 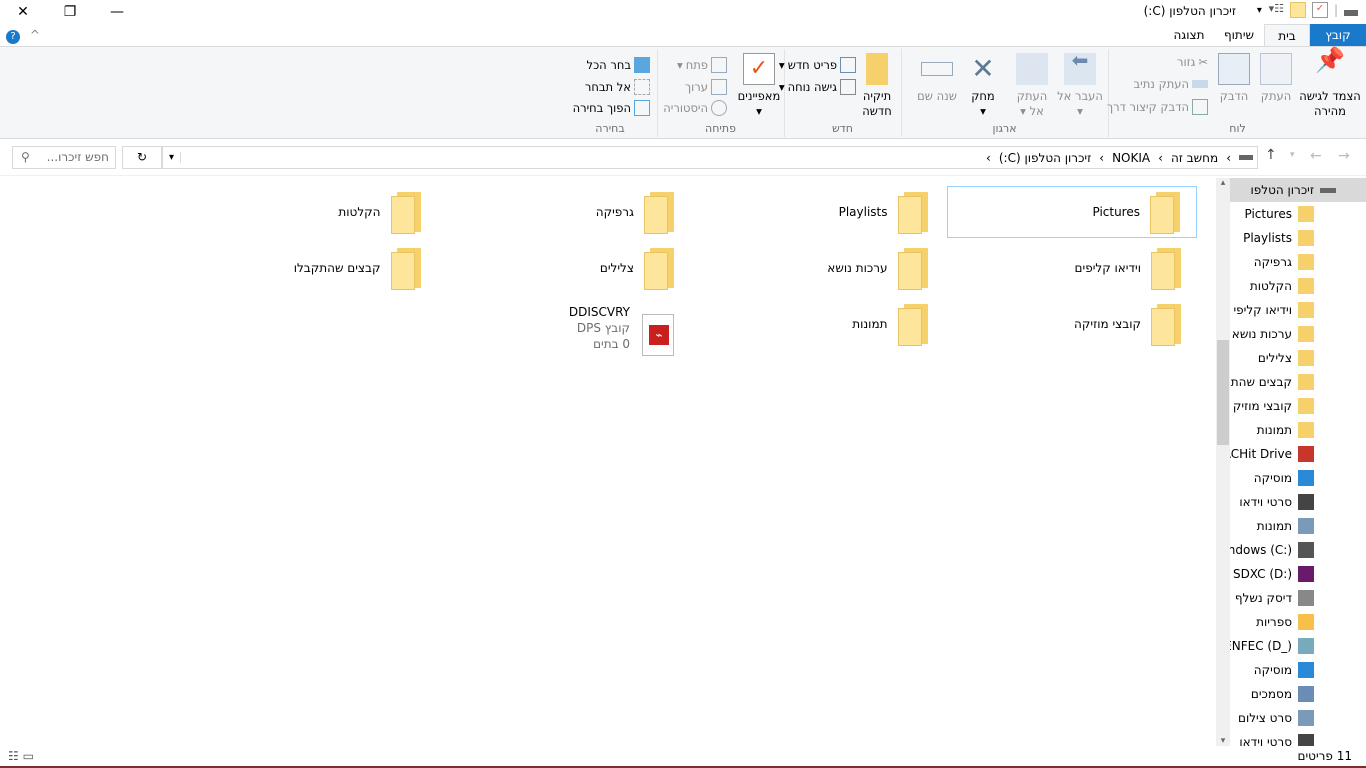 What do you see at coordinates (1276, 10) in the screenshot?
I see `customize-icon: ☷▾` at bounding box center [1276, 10].